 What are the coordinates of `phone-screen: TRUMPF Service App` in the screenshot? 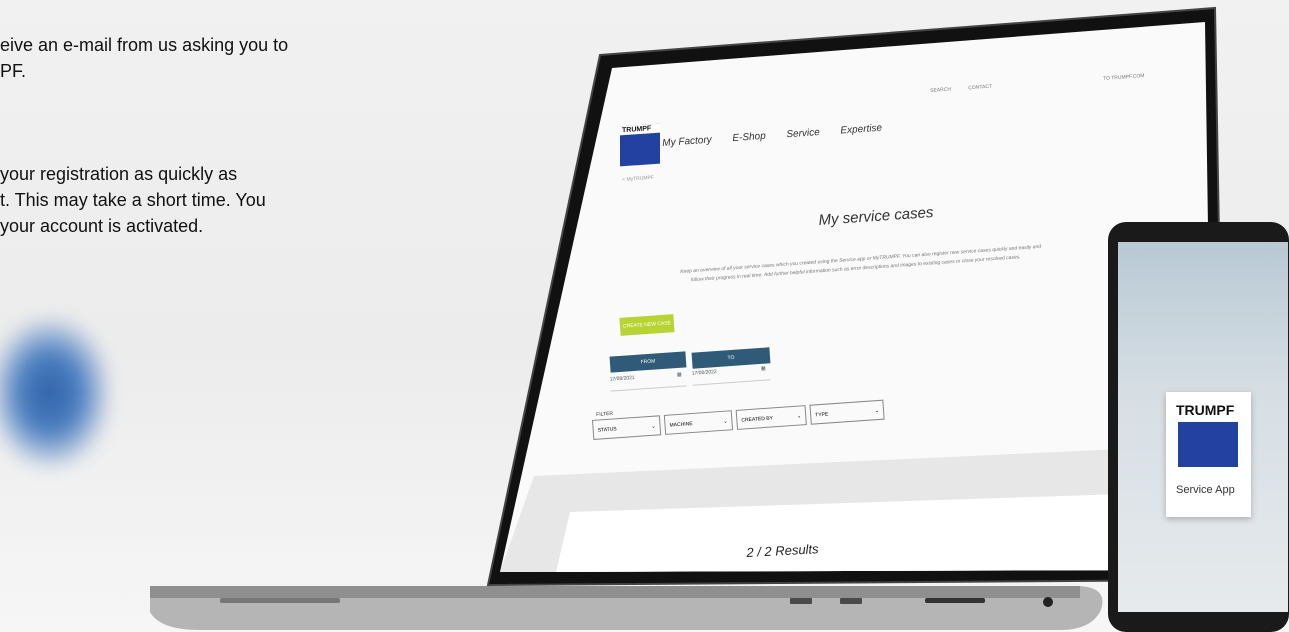 It's located at (1203, 427).